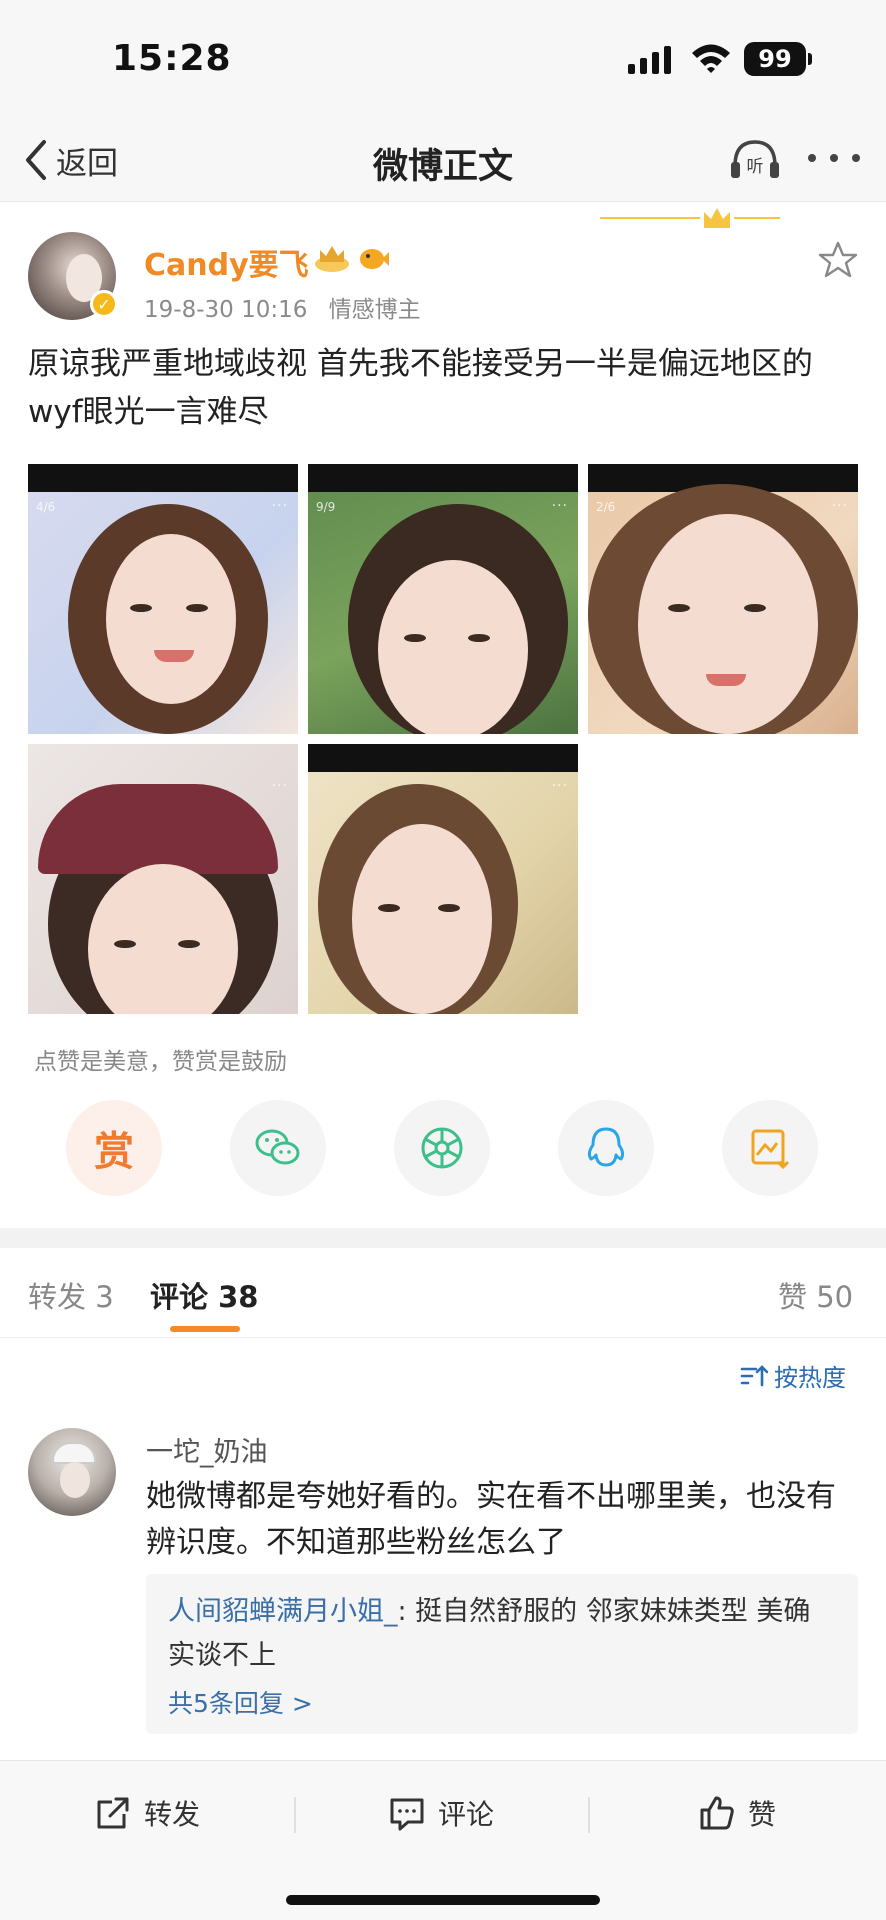  I want to click on poster-tag: 情感博主, so click(374, 310).